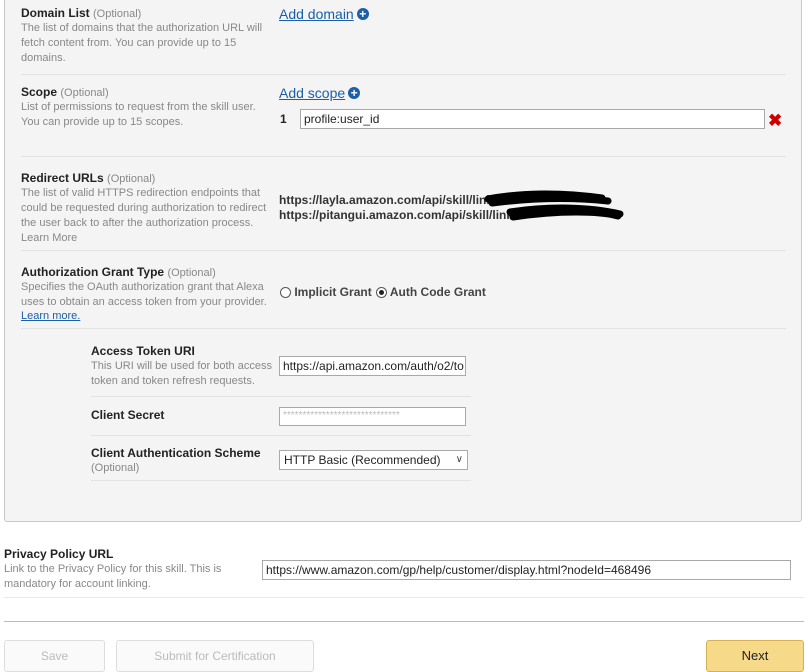  Describe the element at coordinates (326, 292) in the screenshot. I see `implicit-grant-radio: Implicit Grant` at that location.